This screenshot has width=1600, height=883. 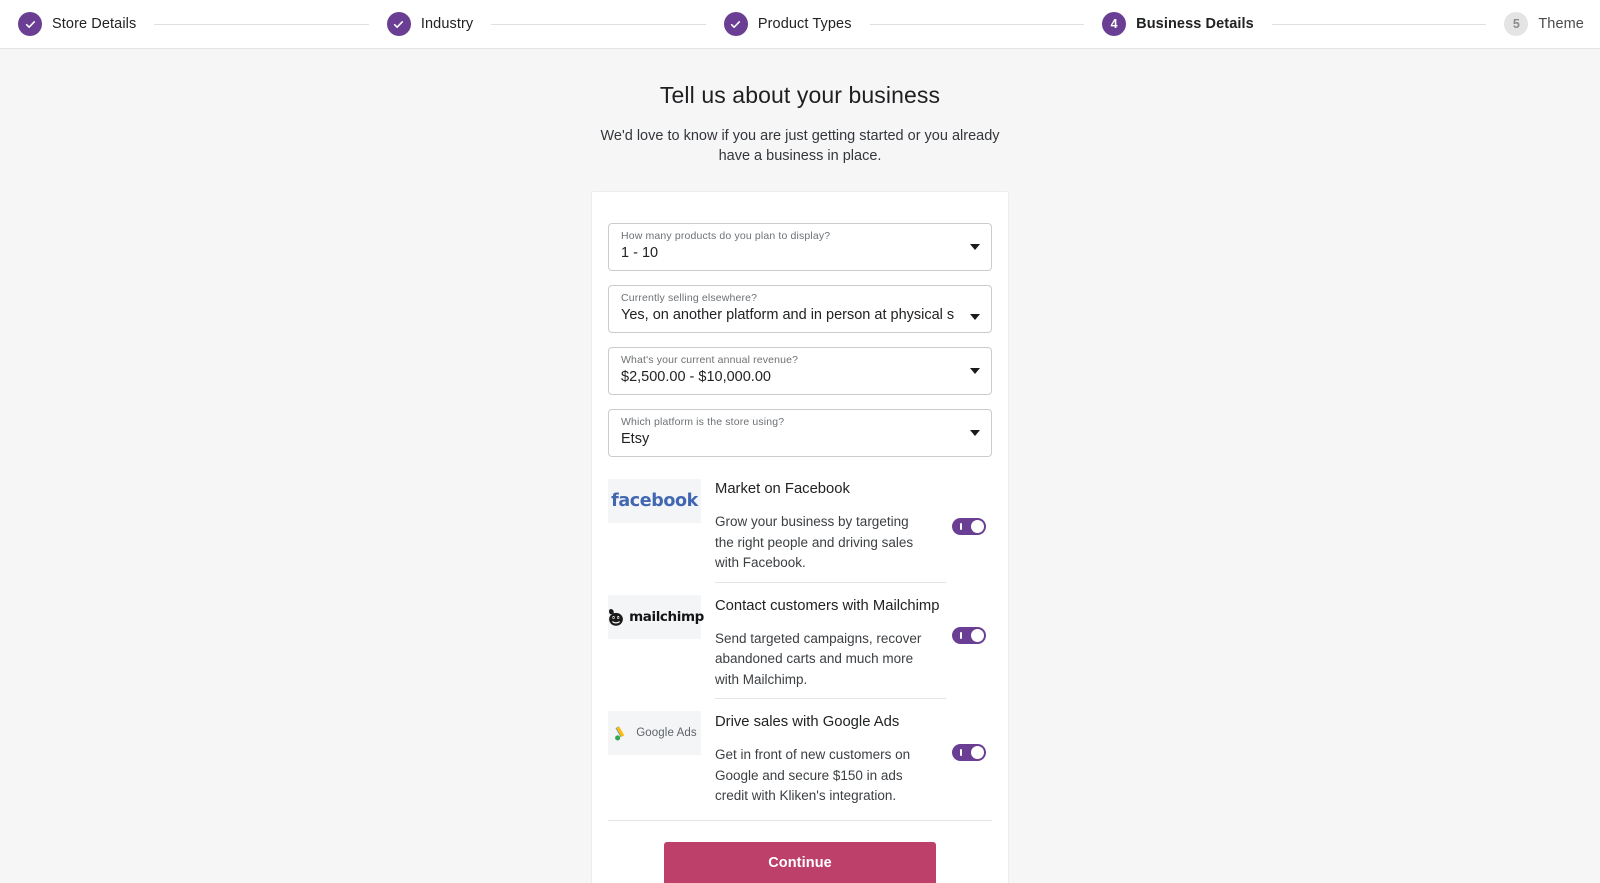 I want to click on store-platform-label: Which platform is the store using?, so click(x=703, y=422).